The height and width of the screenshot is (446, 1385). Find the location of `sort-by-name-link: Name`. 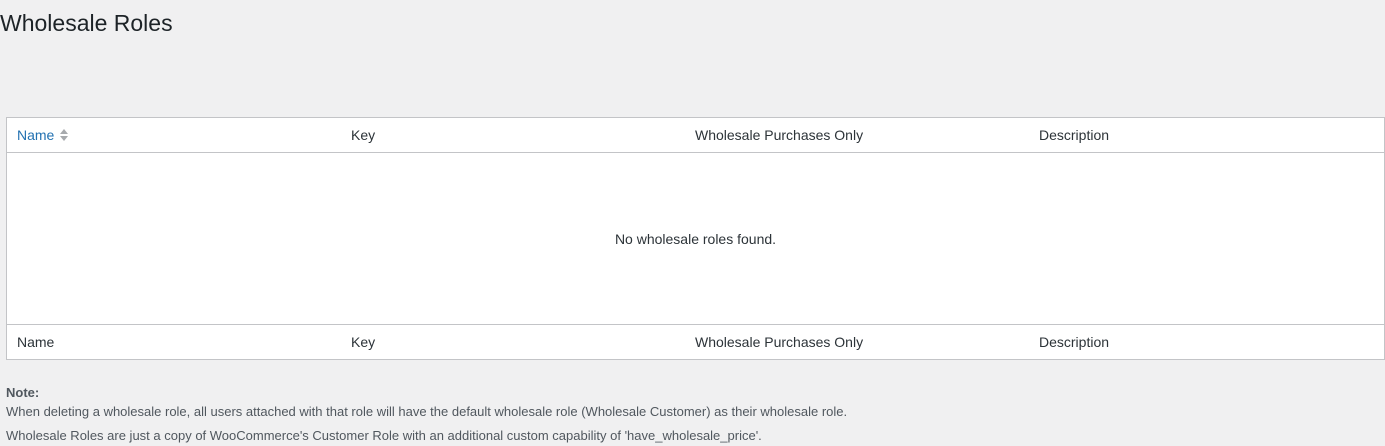

sort-by-name-link: Name is located at coordinates (43, 135).